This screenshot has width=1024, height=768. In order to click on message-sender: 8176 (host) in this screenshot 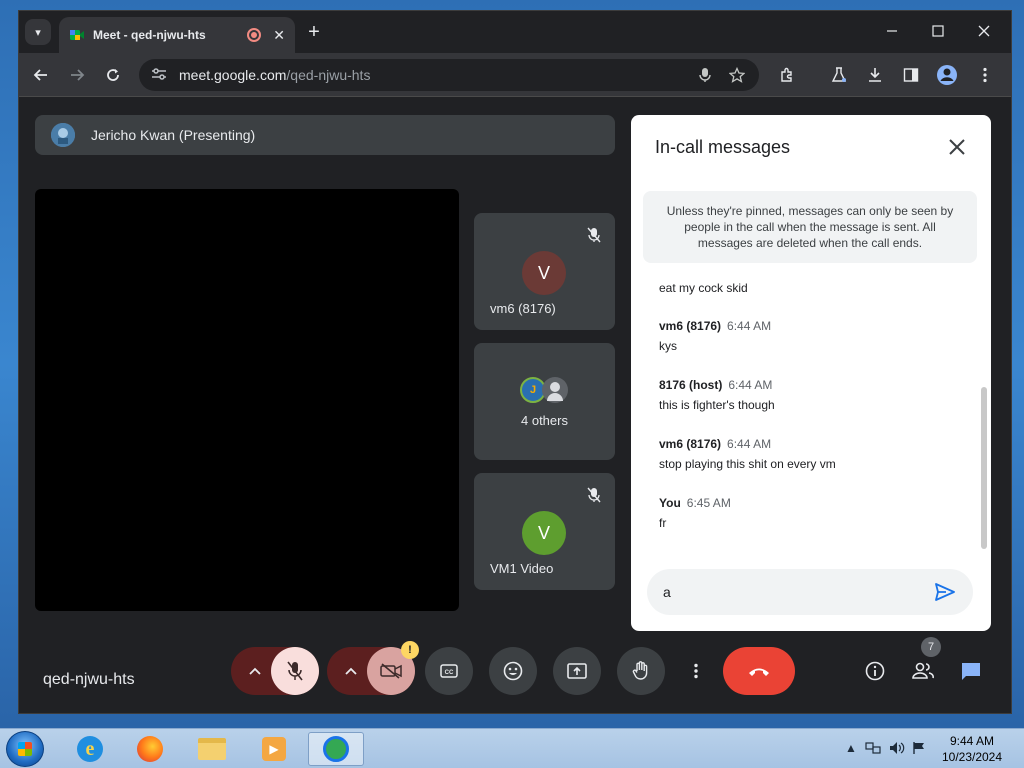, I will do `click(691, 385)`.